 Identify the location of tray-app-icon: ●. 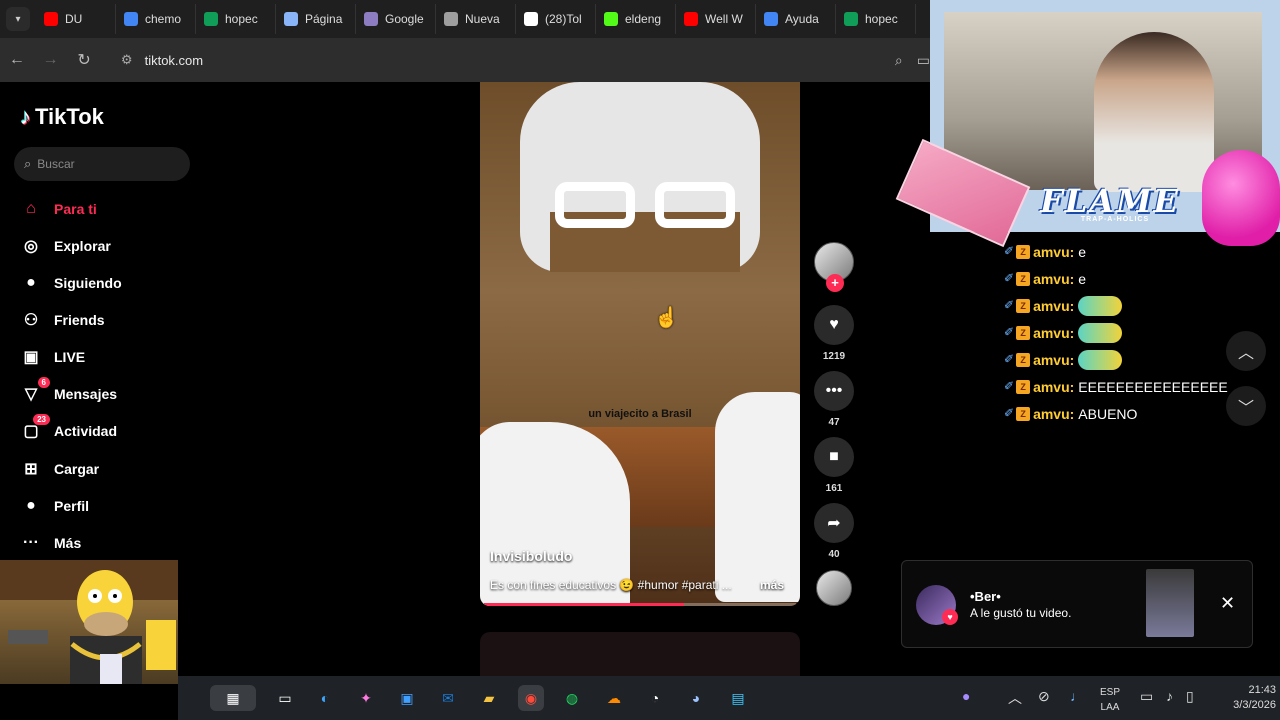
(966, 696).